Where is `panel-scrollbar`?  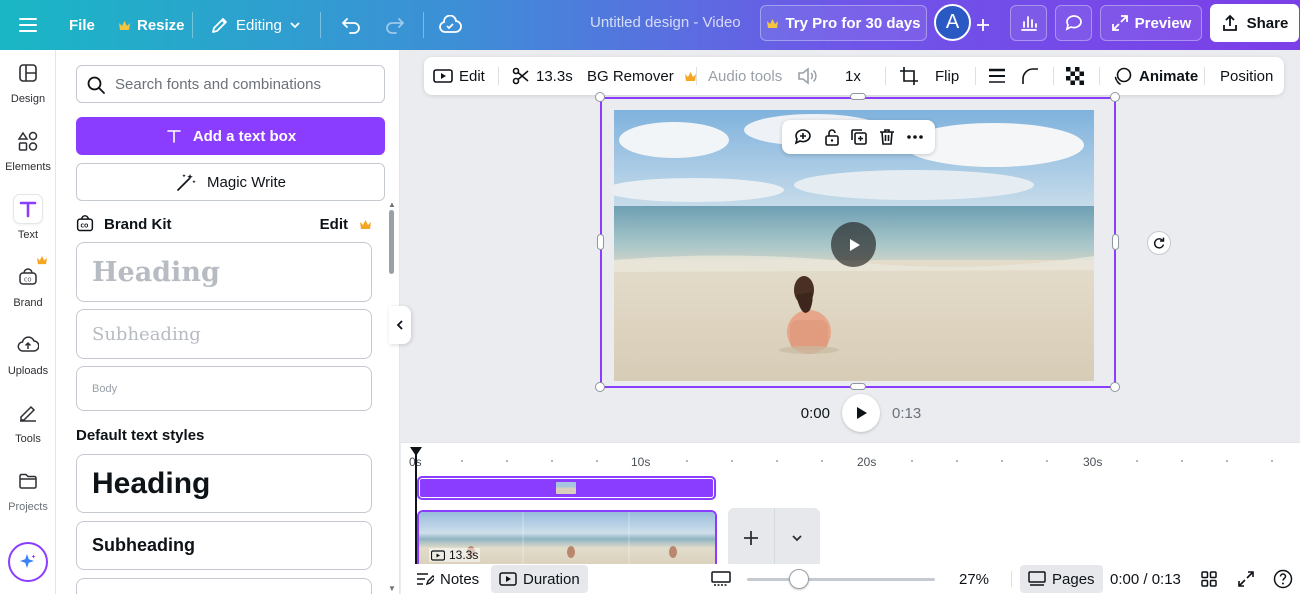 panel-scrollbar is located at coordinates (391, 242).